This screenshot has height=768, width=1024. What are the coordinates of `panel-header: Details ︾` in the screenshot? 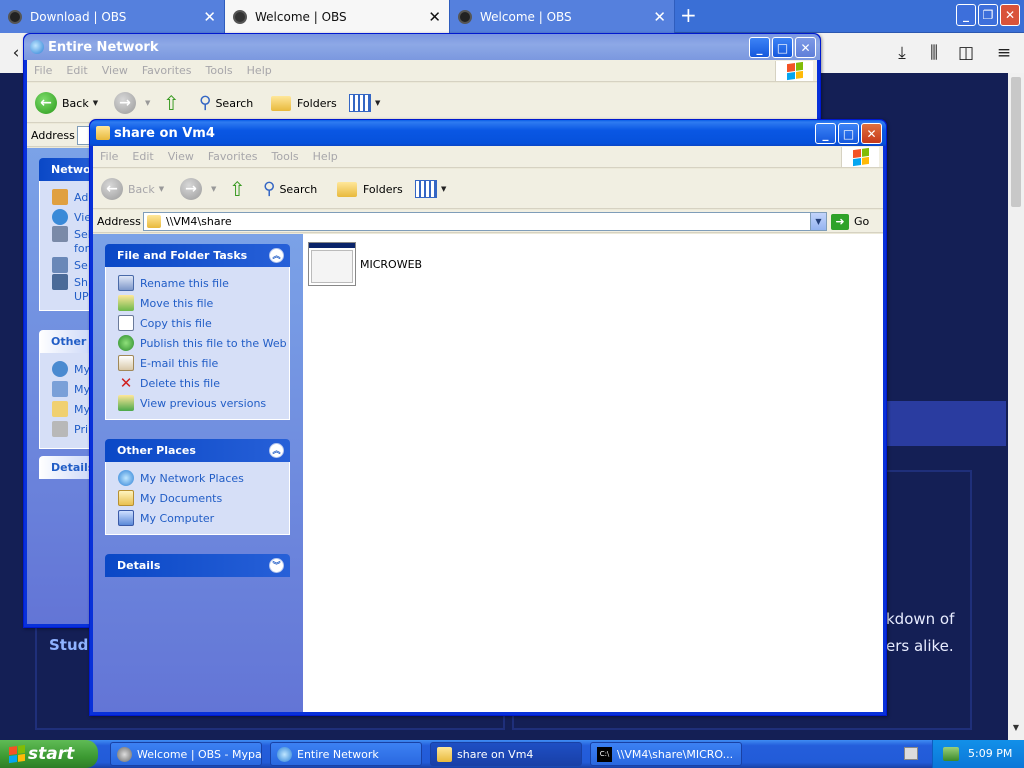 It's located at (197, 565).